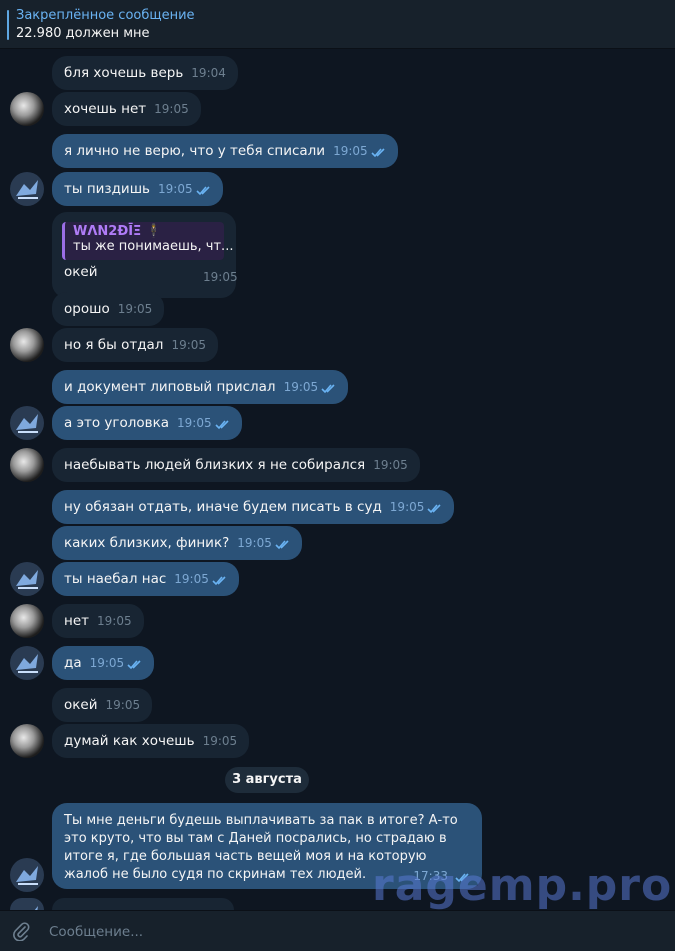 This screenshot has width=675, height=951. Describe the element at coordinates (105, 109) in the screenshot. I see `message-text: хочешь нет` at that location.